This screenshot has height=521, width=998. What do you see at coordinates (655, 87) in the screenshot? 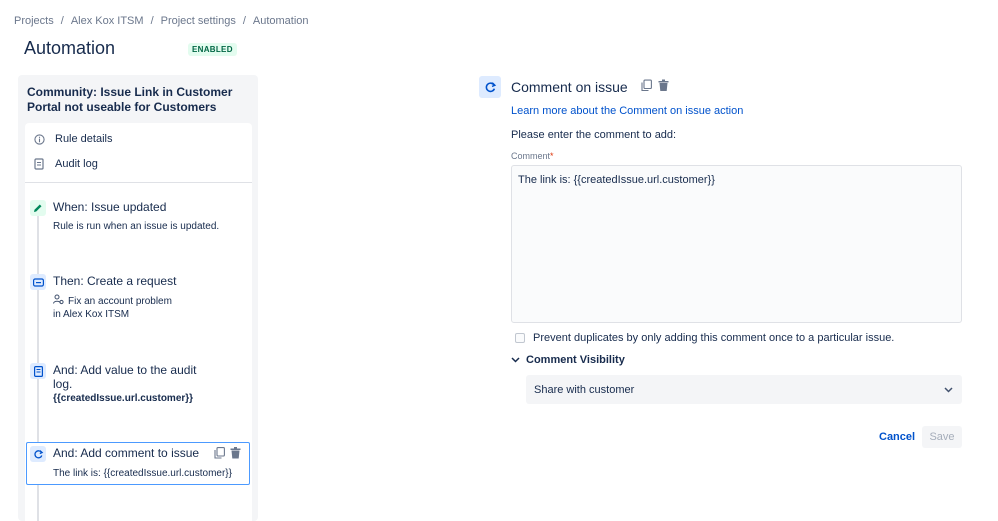
I see `action-tools` at bounding box center [655, 87].